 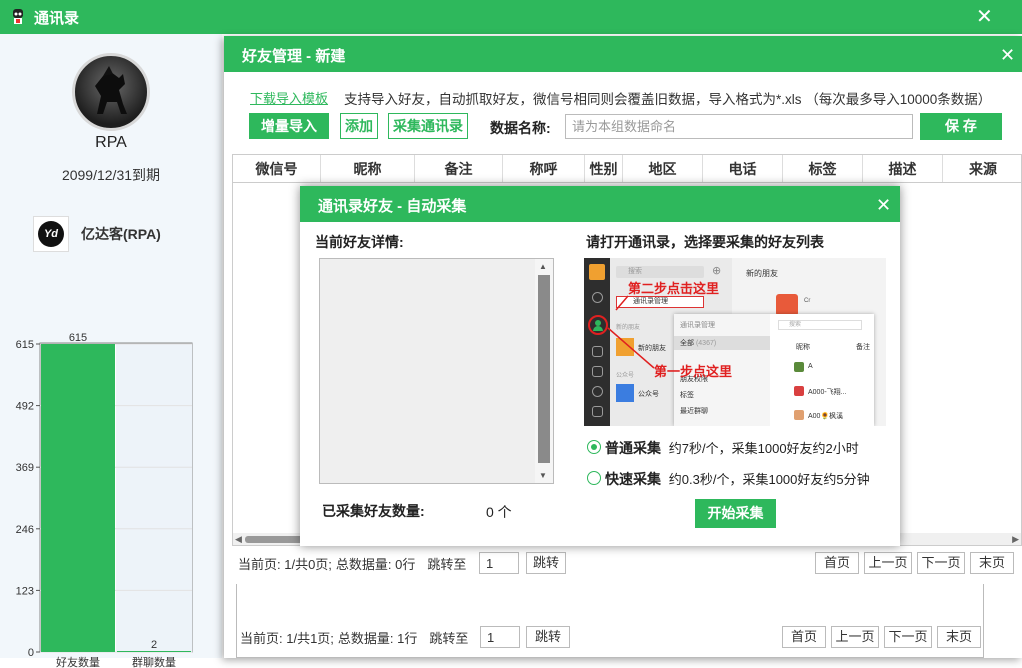 I want to click on back-pager-next-button: 下一页, so click(x=908, y=637).